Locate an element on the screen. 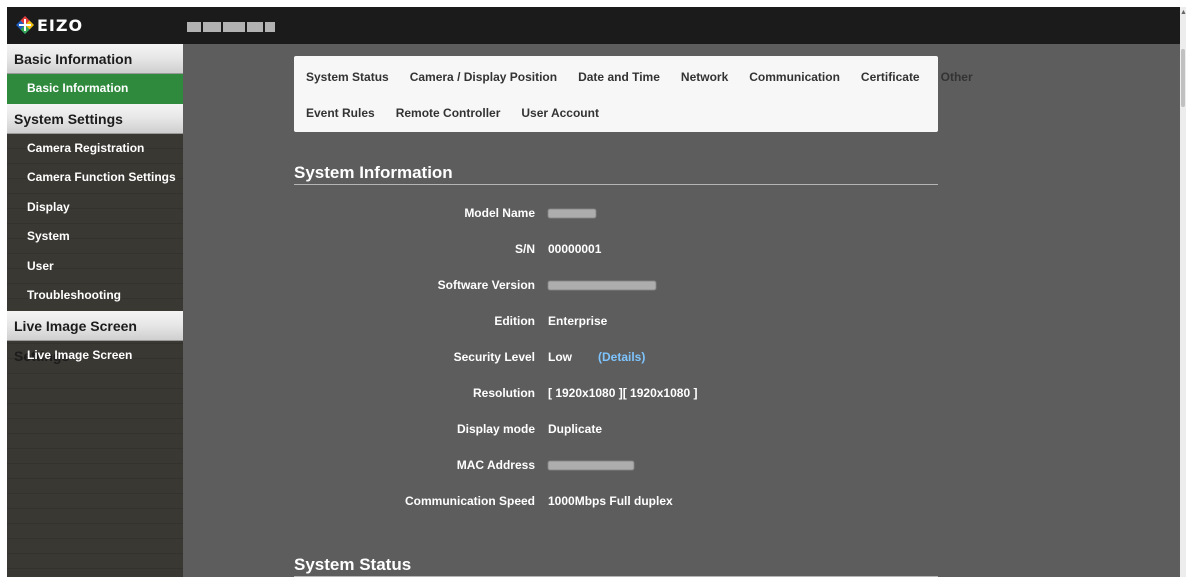 This screenshot has width=1186, height=577. sidebar-item-display: Display is located at coordinates (95, 208).